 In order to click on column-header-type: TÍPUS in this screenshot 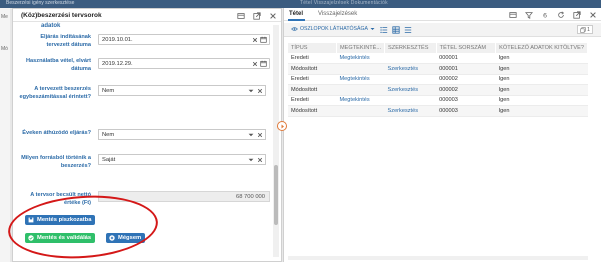, I will do `click(313, 48)`.